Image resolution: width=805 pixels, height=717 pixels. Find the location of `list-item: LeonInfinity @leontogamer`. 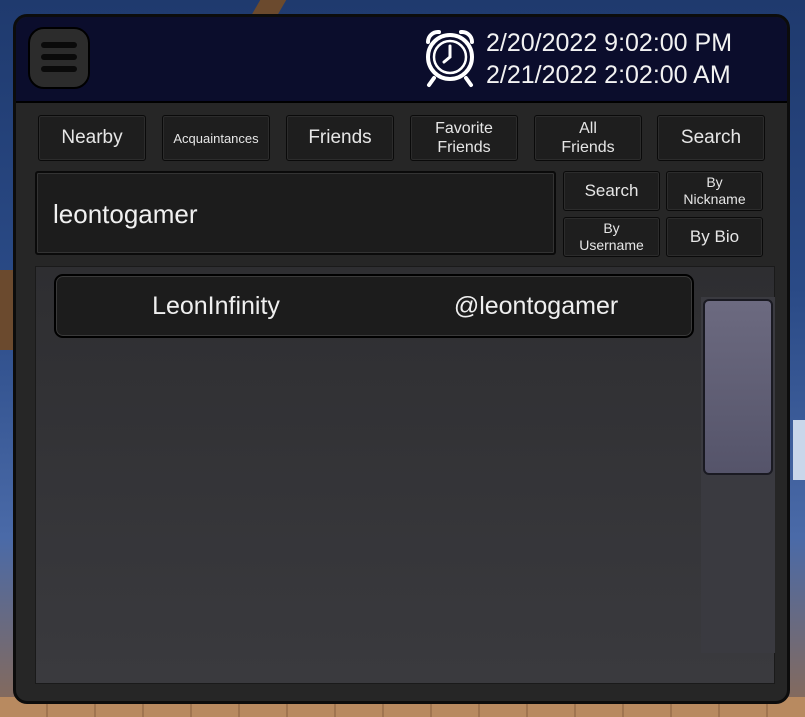

list-item: LeonInfinity @leontogamer is located at coordinates (374, 306).